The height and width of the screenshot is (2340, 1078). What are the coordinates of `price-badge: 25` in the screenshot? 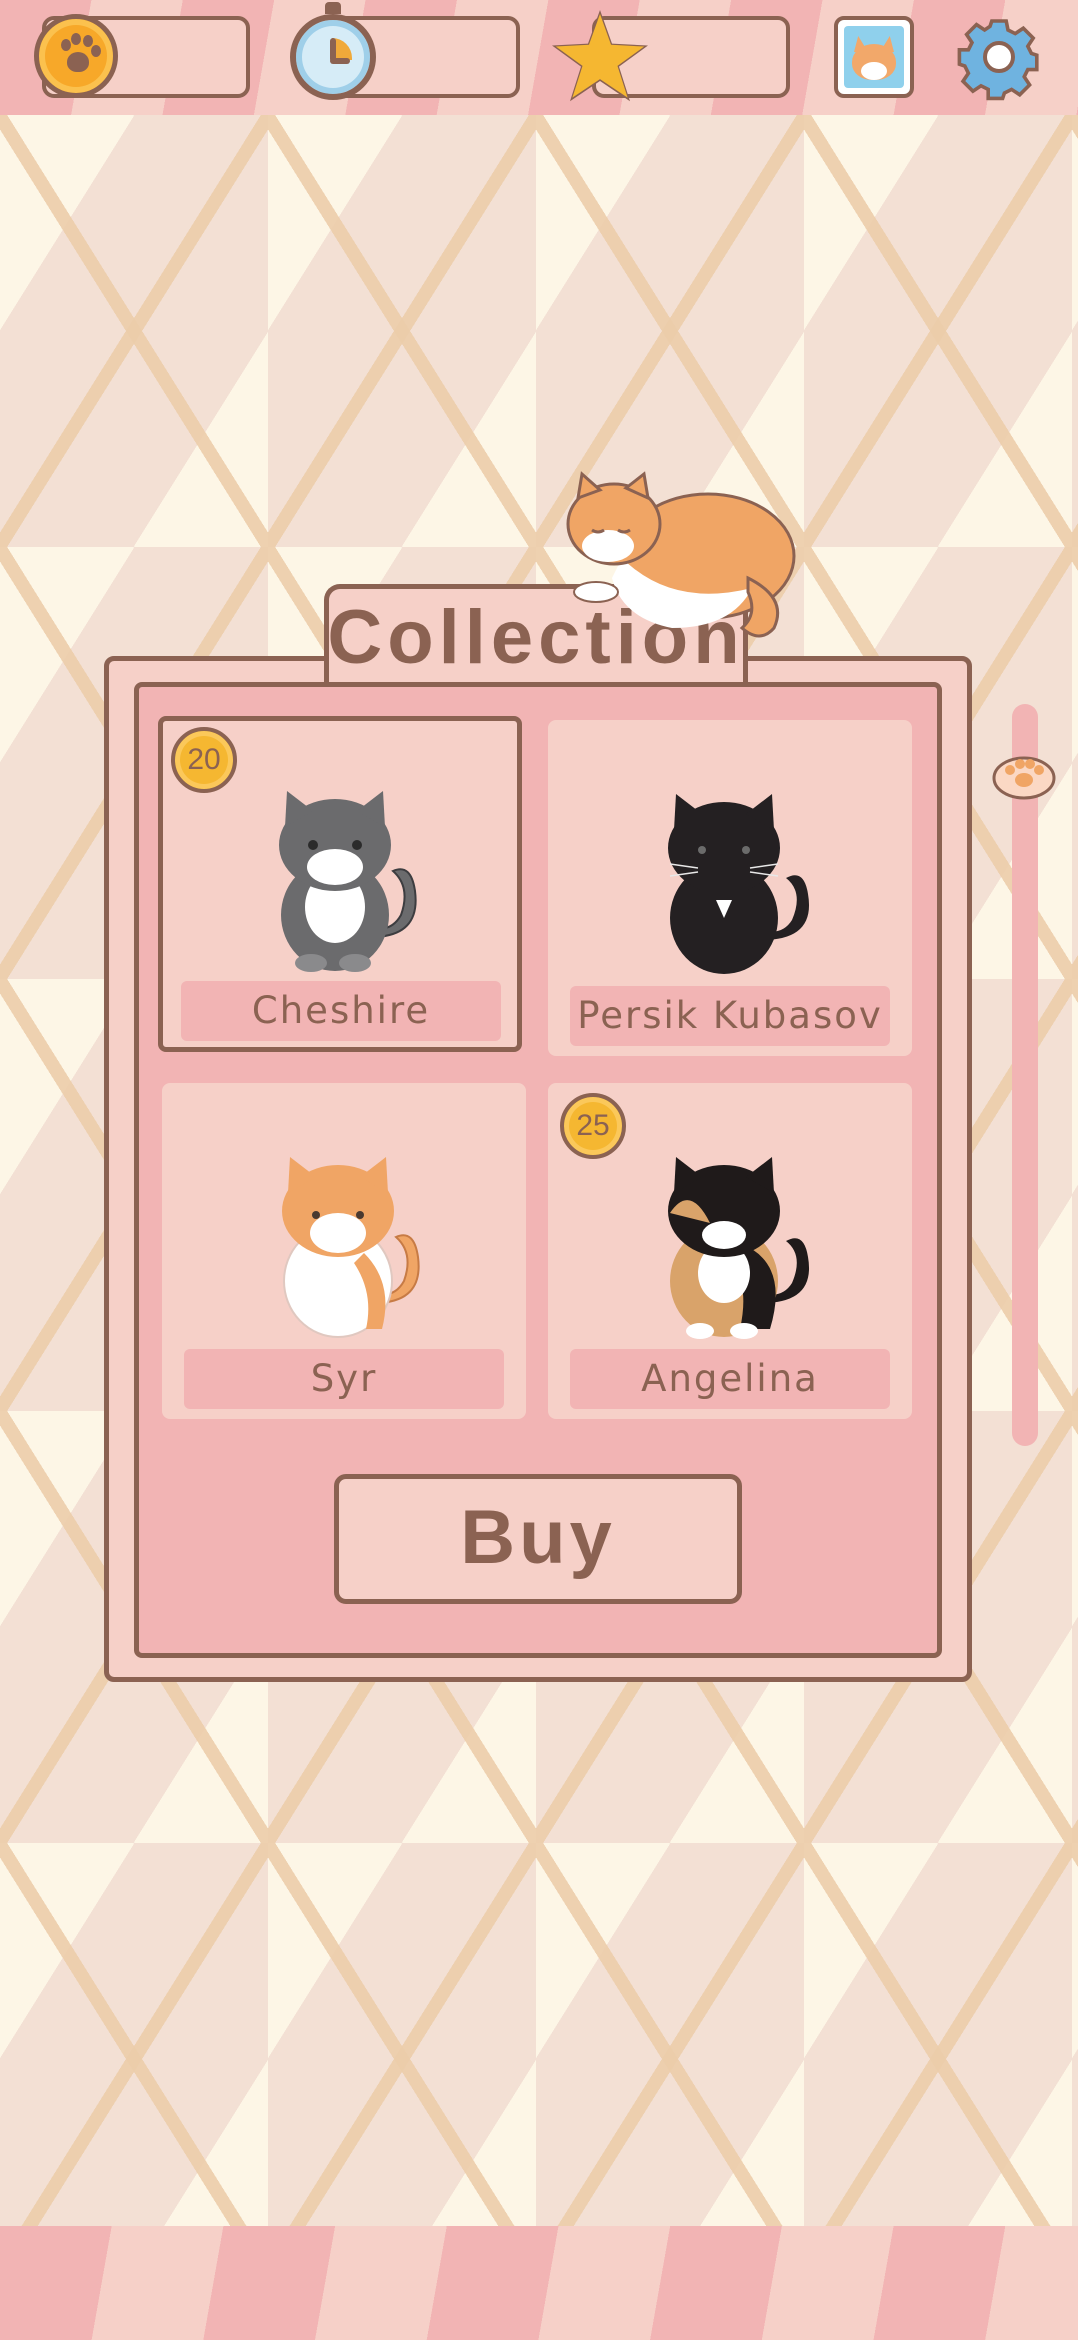 It's located at (593, 1126).